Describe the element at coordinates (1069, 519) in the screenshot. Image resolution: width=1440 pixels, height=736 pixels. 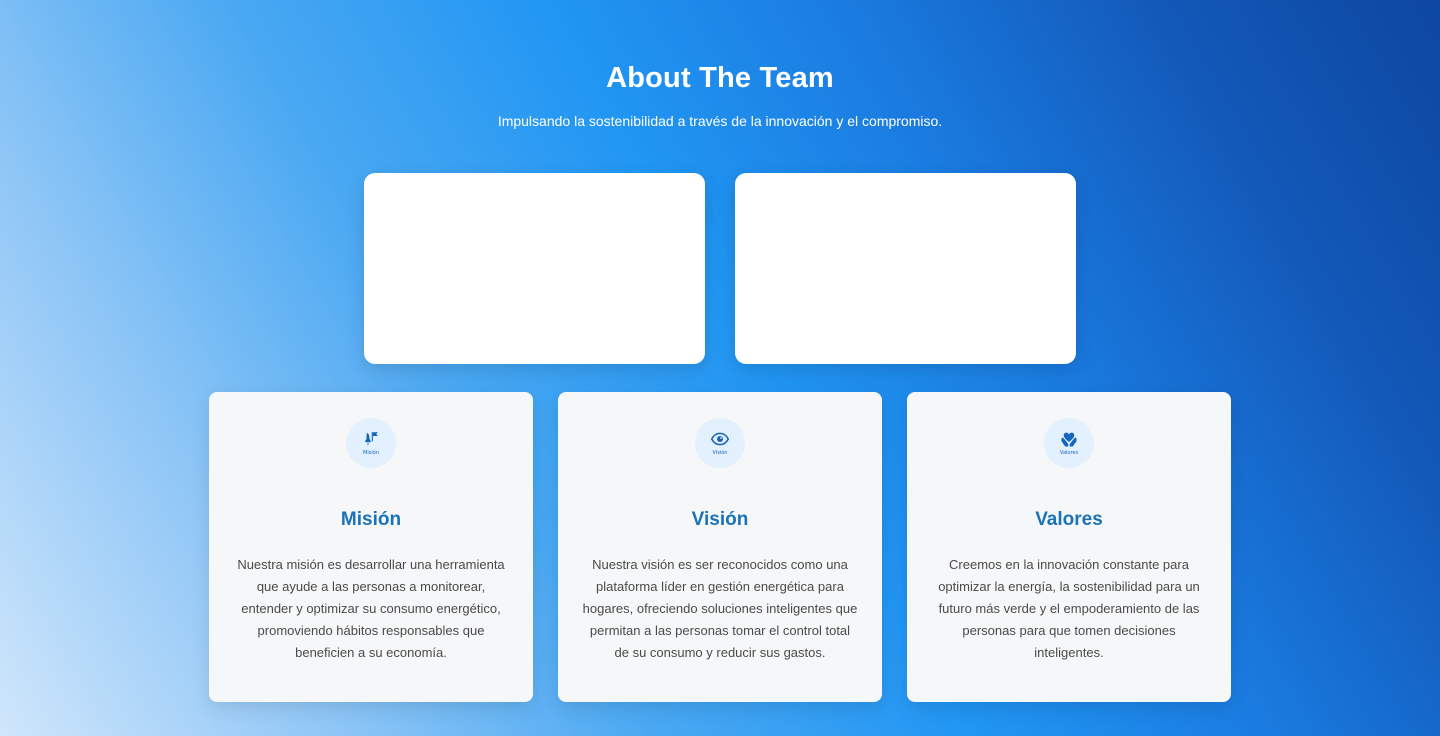
I see `values-title: Valores` at that location.